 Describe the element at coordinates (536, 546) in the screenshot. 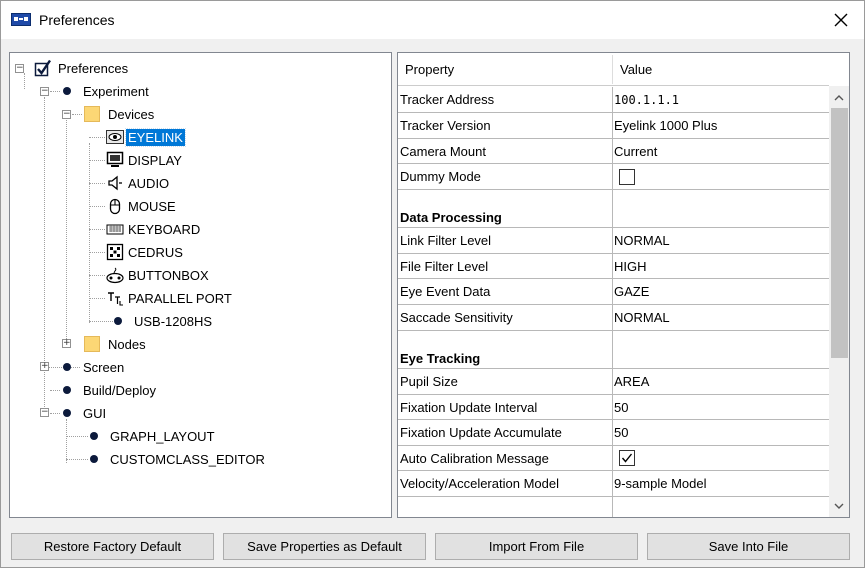

I see `import-from-file-button: Import From File` at that location.